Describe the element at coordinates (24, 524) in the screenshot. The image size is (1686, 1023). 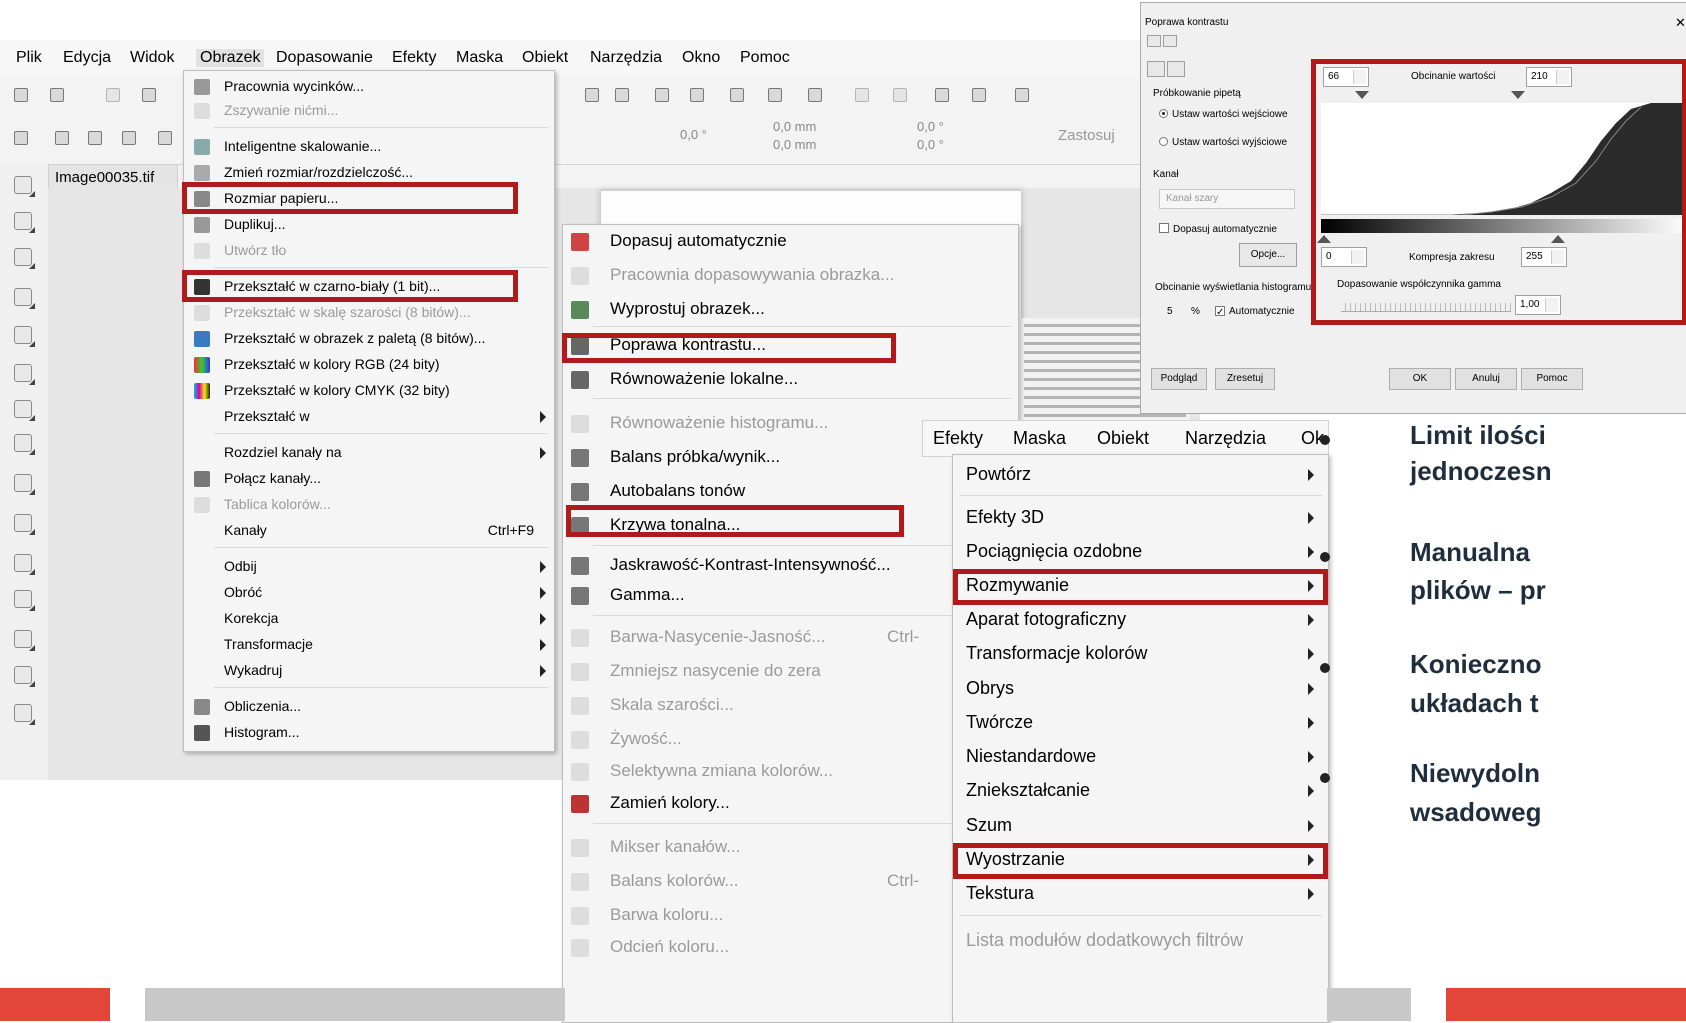
I see `clone-tool-icon` at that location.